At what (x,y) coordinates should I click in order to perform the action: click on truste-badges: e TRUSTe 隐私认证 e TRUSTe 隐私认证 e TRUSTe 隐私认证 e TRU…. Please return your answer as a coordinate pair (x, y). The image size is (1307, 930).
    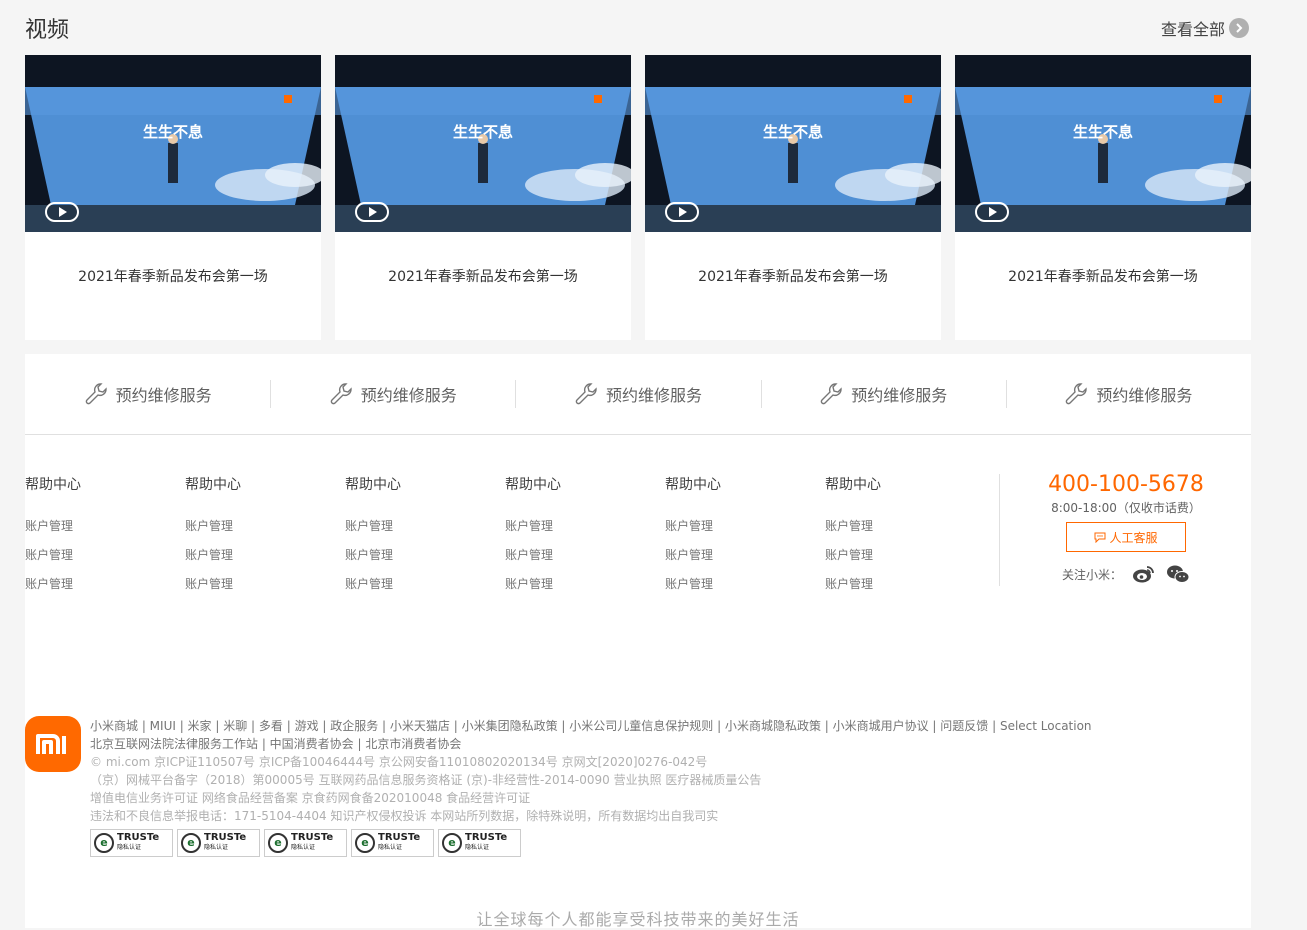
    Looking at the image, I should click on (640, 843).